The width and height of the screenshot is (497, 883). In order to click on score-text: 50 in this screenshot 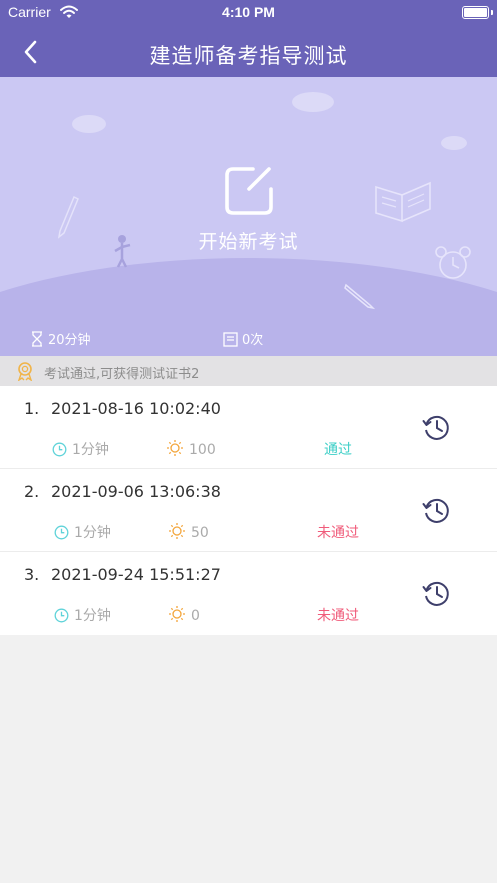, I will do `click(200, 533)`.